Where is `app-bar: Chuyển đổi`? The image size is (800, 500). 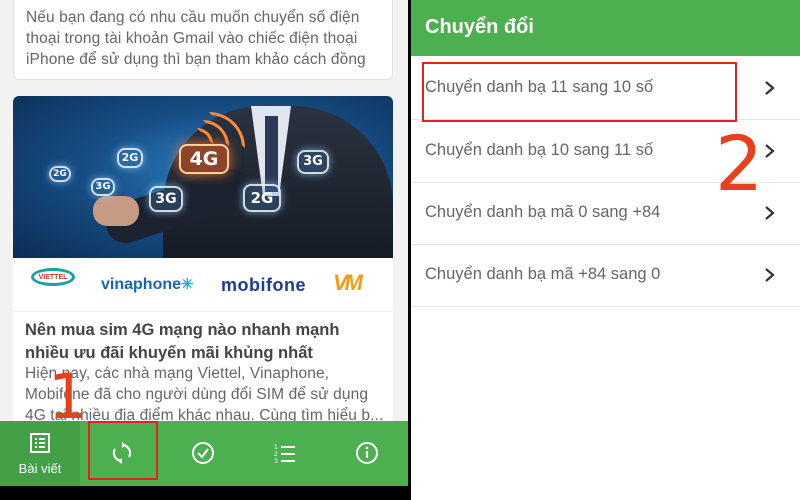
app-bar: Chuyển đổi is located at coordinates (605, 28).